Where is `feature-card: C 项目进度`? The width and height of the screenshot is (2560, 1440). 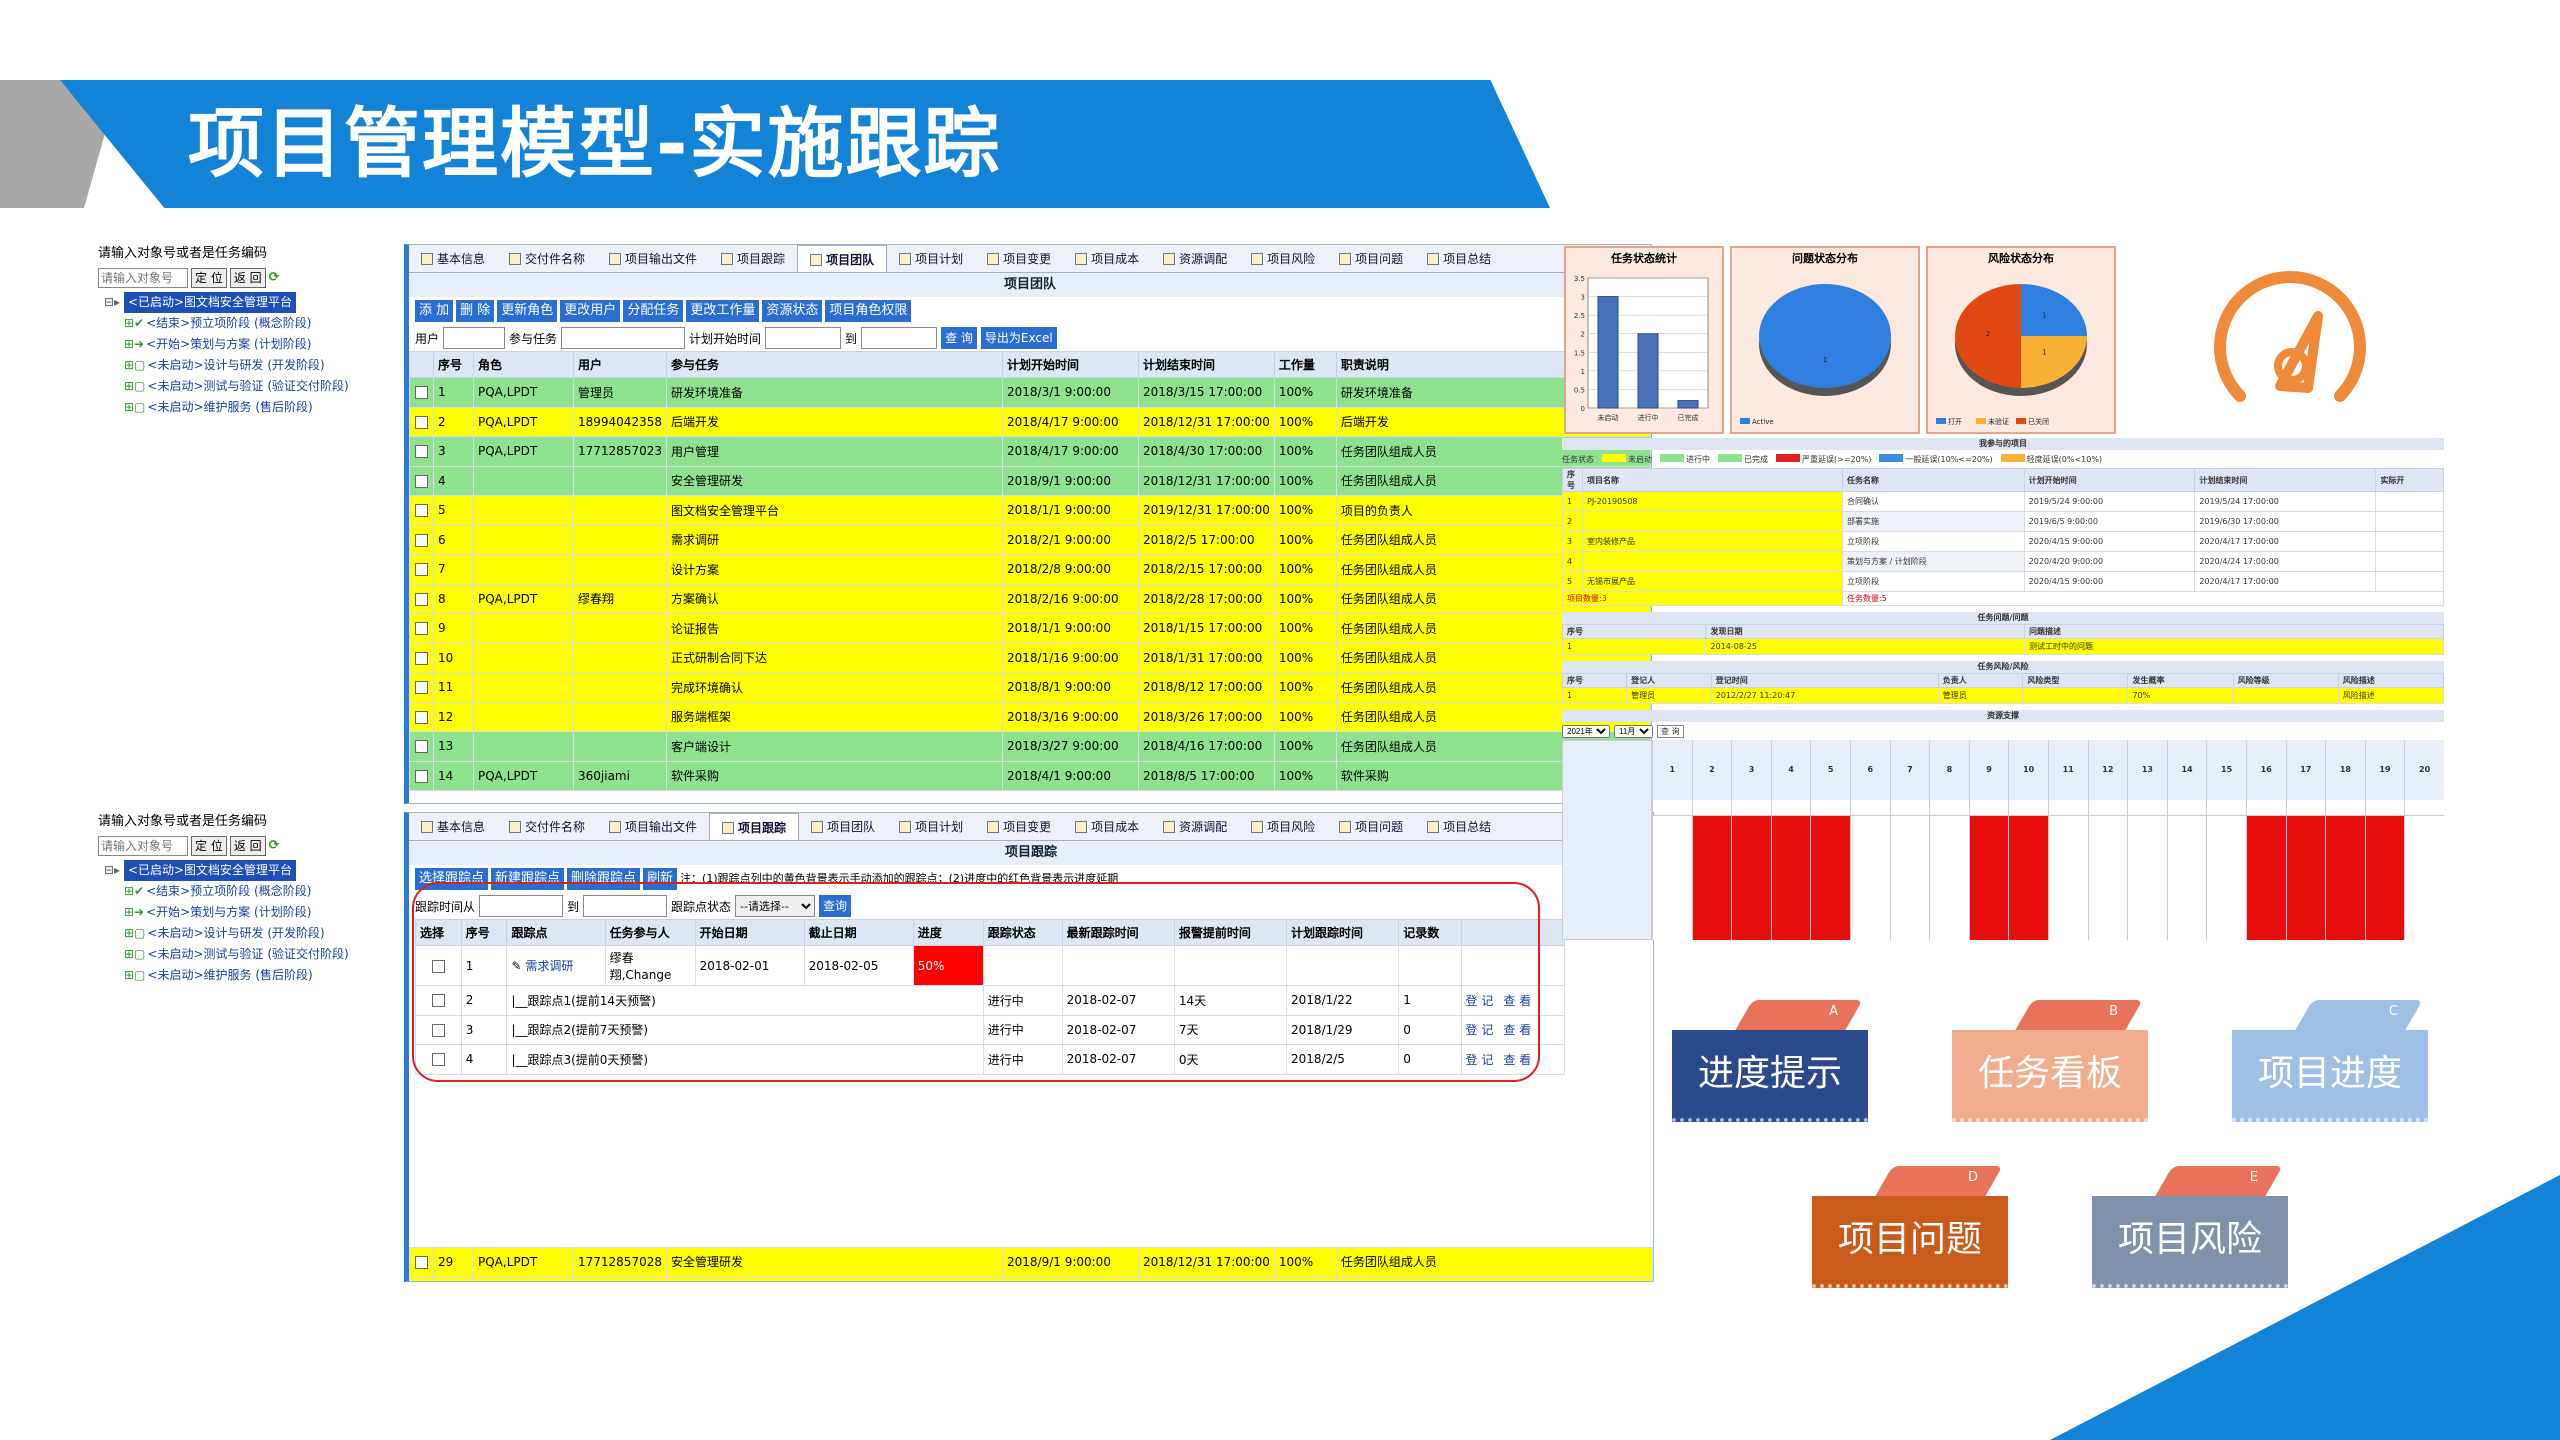 feature-card: C 项目进度 is located at coordinates (2330, 1061).